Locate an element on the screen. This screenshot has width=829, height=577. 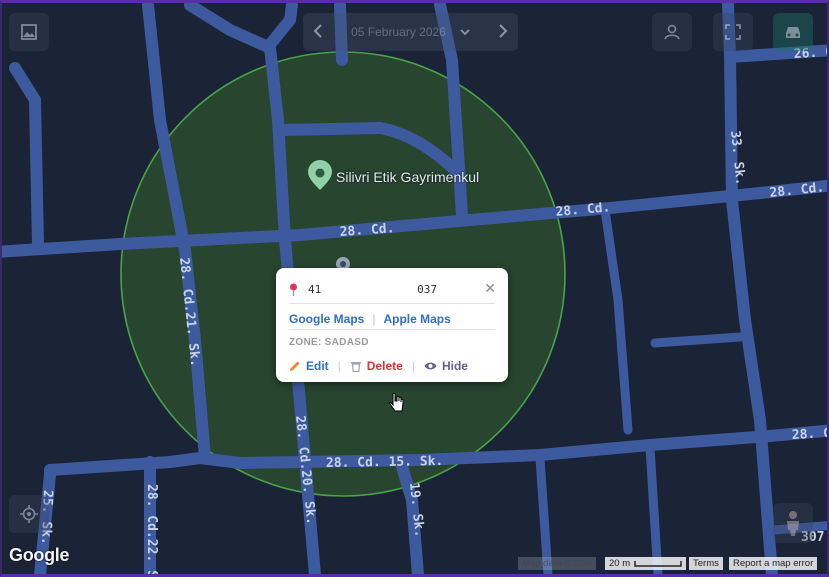
date-label: 05 February 2026 is located at coordinates (398, 32).